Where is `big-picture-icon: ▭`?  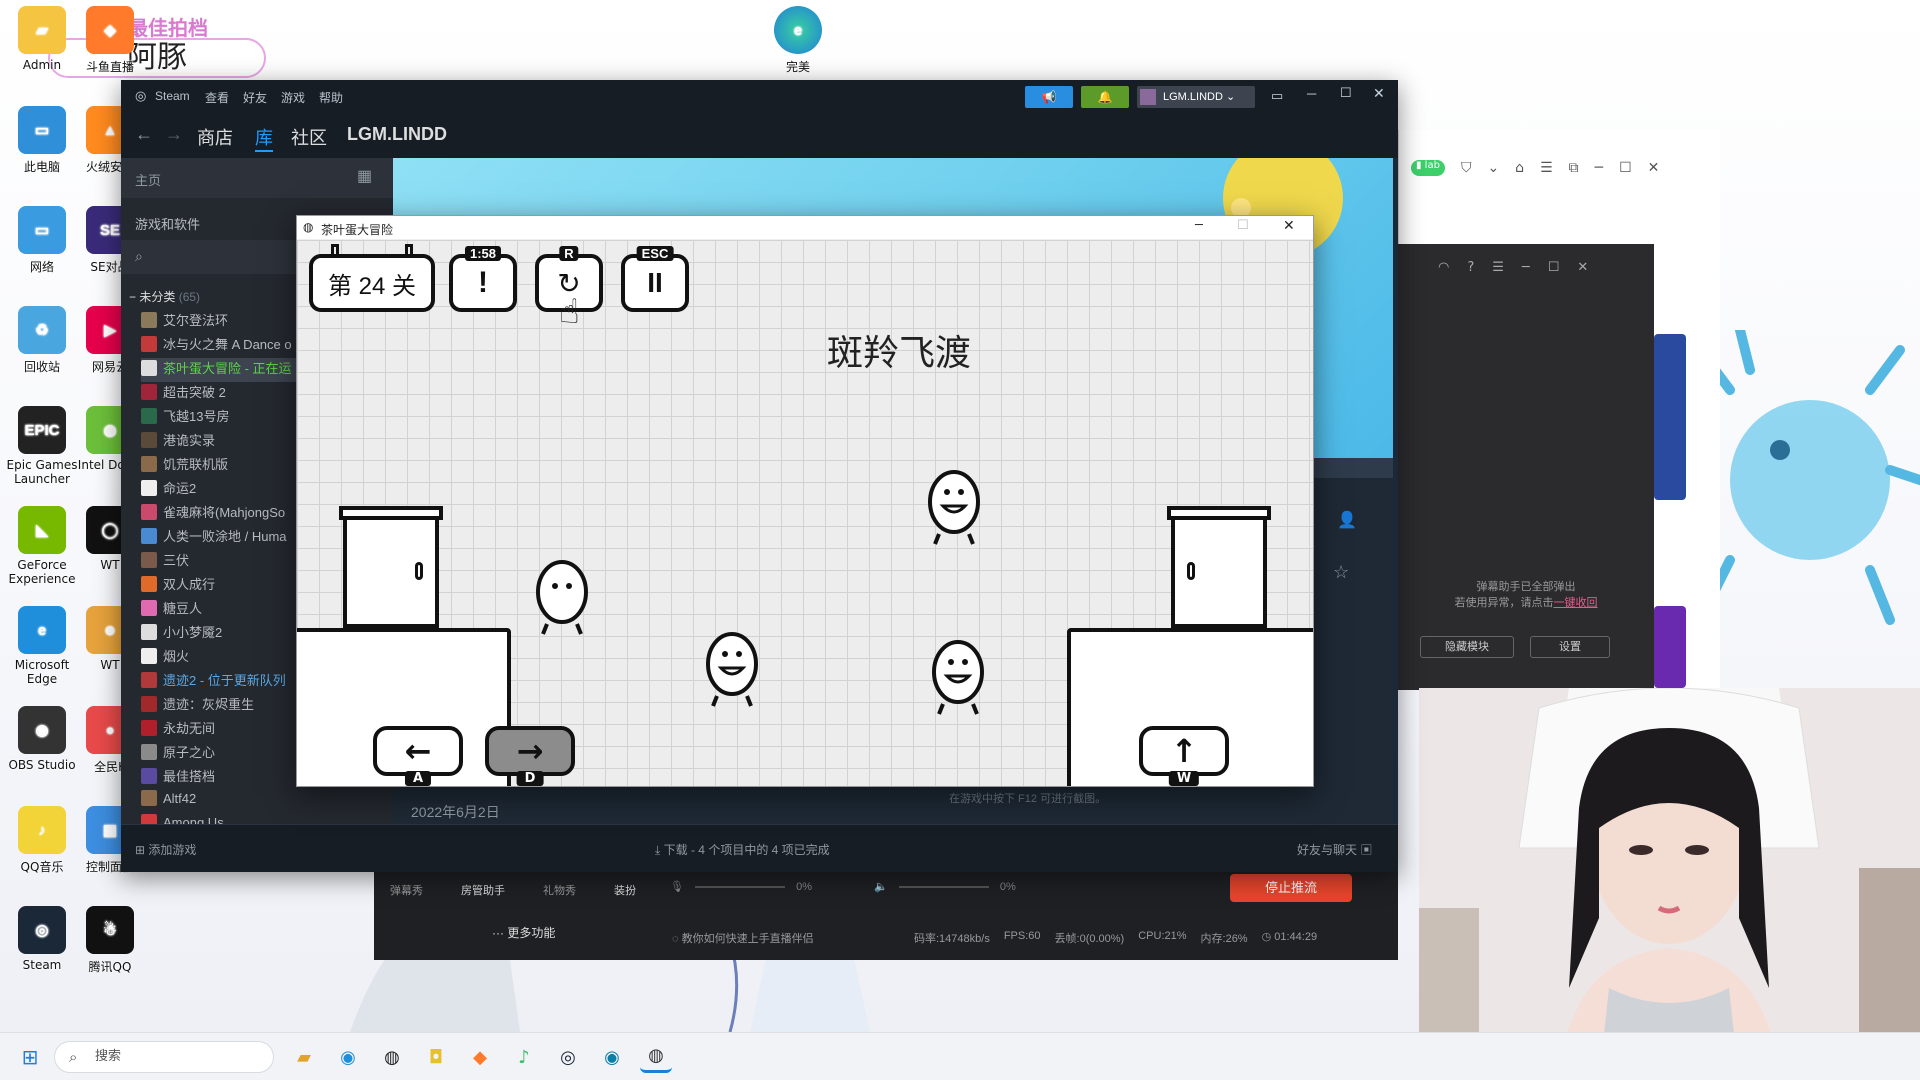 big-picture-icon: ▭ is located at coordinates (1277, 96).